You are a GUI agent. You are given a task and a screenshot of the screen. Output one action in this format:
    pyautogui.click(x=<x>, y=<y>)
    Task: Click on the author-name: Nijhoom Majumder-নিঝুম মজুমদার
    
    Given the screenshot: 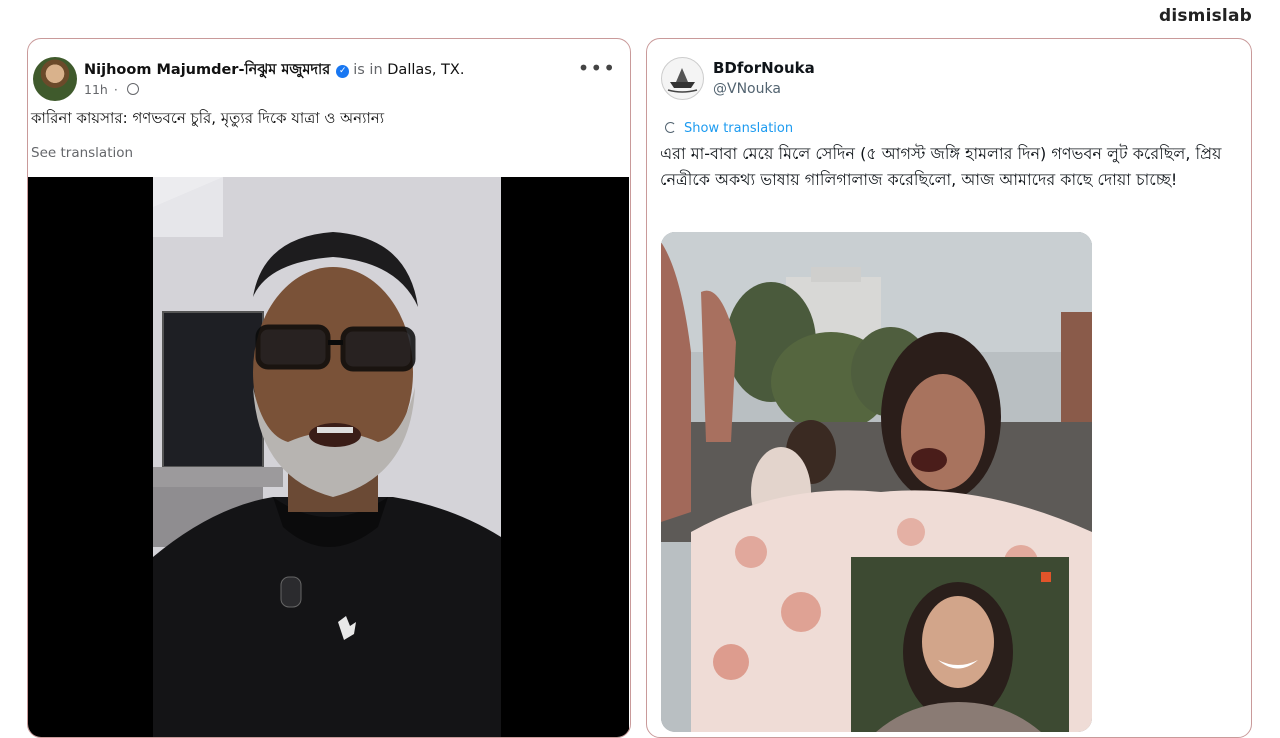 What is the action you would take?
    pyautogui.click(x=207, y=70)
    